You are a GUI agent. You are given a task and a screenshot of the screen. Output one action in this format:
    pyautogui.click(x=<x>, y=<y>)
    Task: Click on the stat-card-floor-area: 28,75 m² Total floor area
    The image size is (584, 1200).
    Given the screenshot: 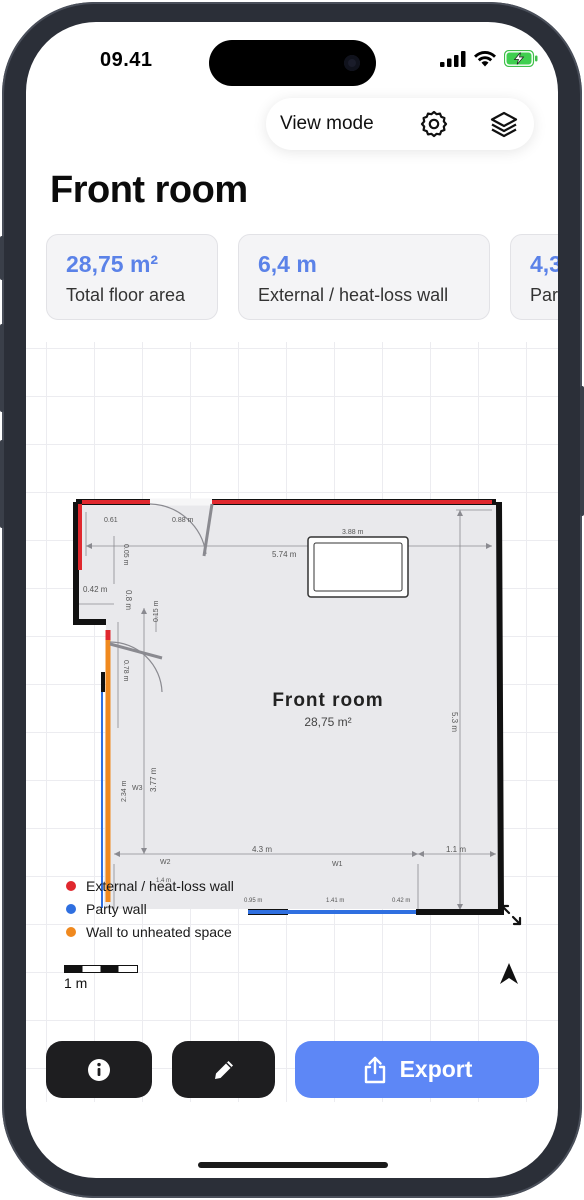 What is the action you would take?
    pyautogui.click(x=132, y=277)
    